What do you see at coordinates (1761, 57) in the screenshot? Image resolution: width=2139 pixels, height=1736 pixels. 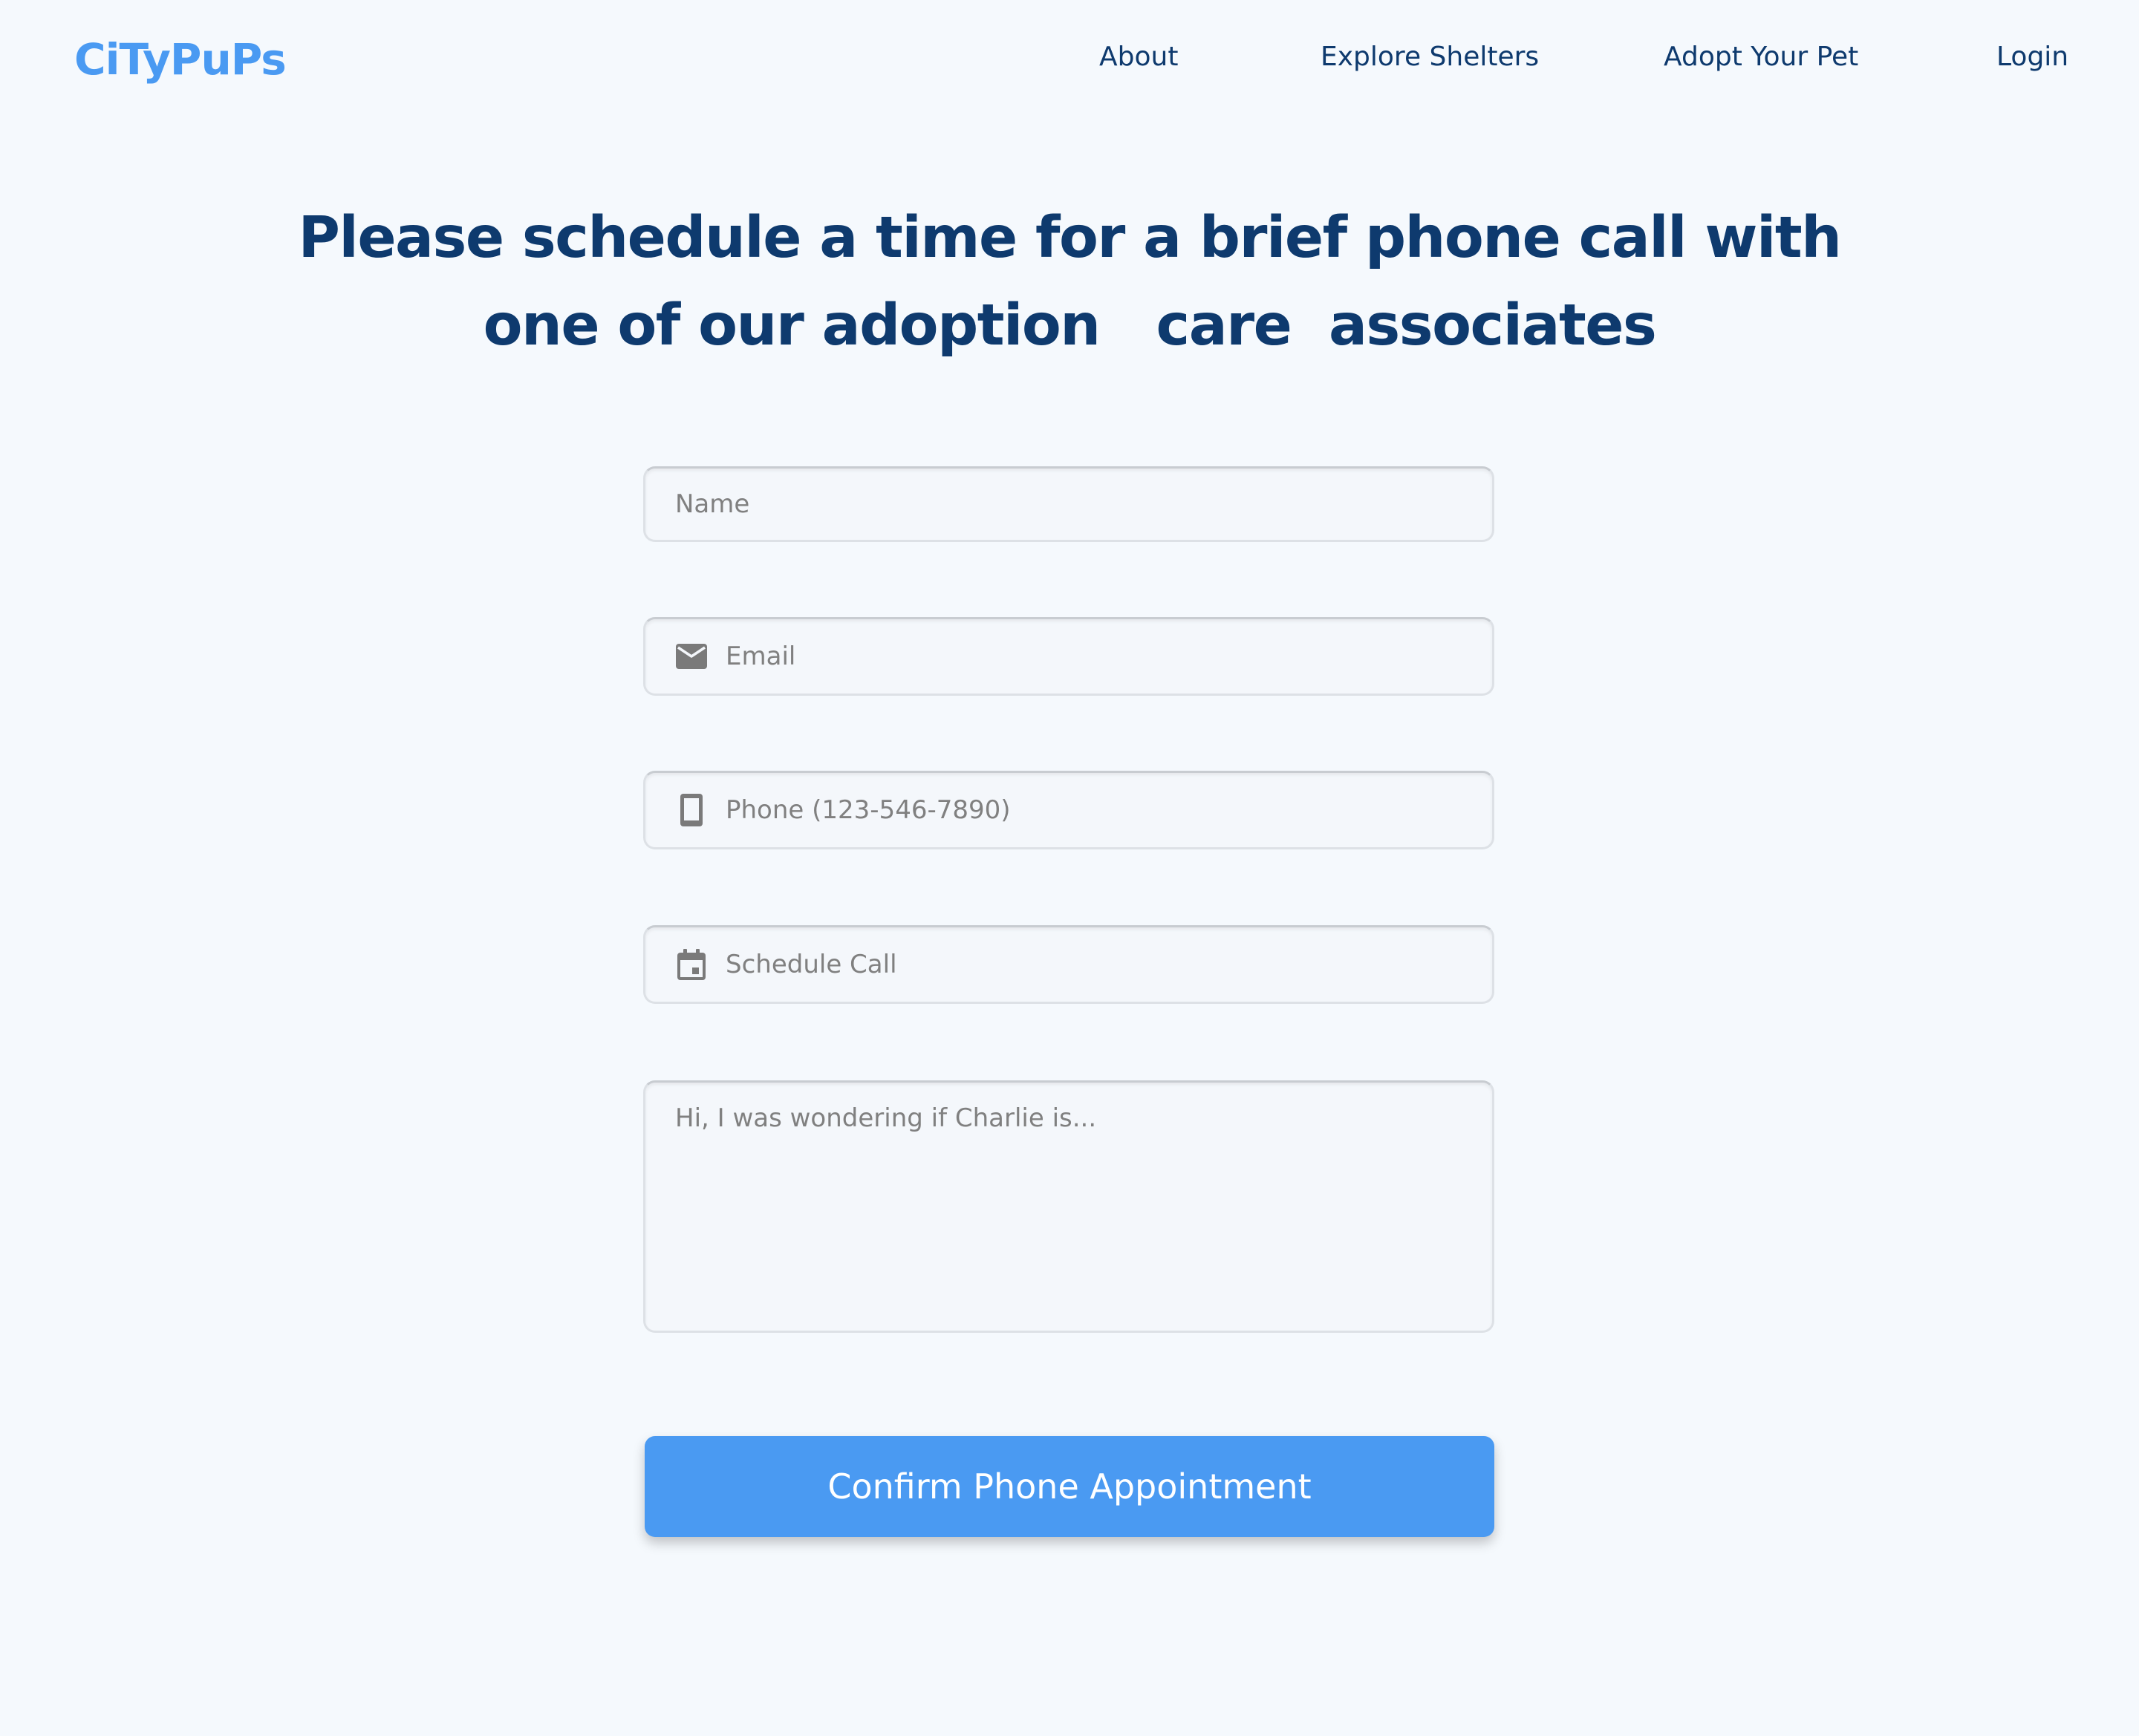 I see `nav-adopt-your-pet: Adopt Your Pet` at bounding box center [1761, 57].